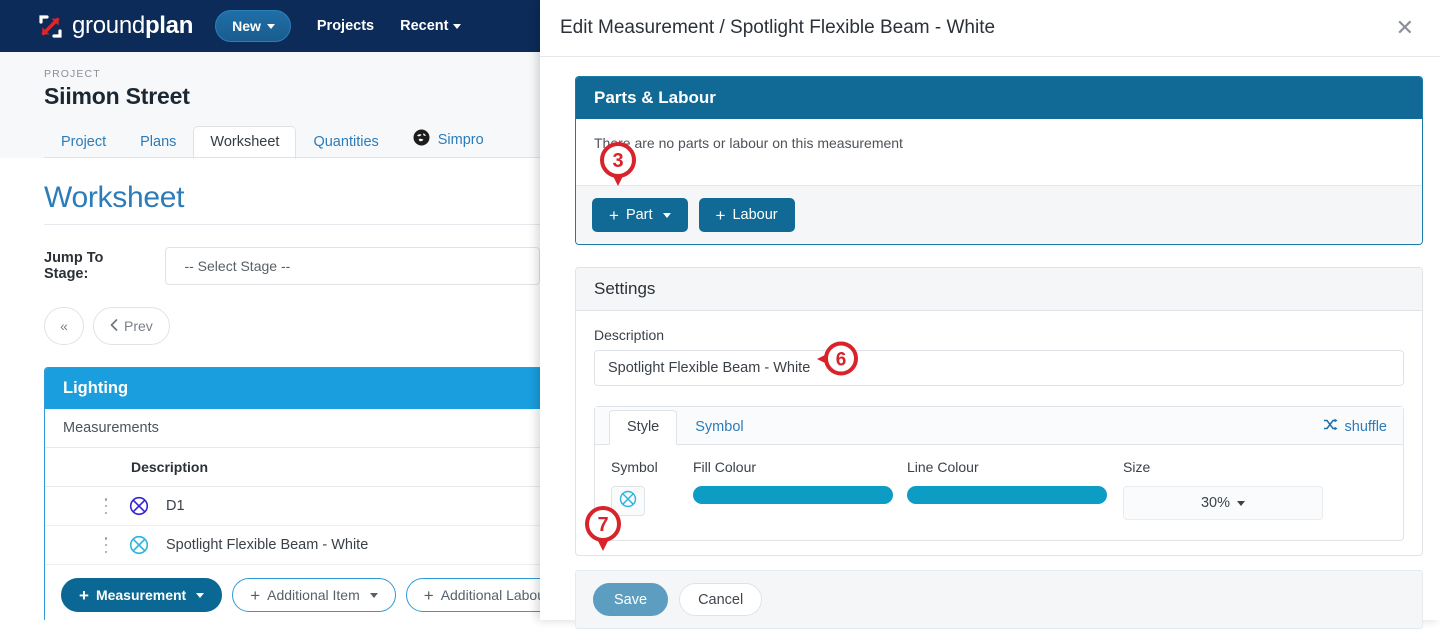 Image resolution: width=1440 pixels, height=629 pixels. Describe the element at coordinates (1405, 28) in the screenshot. I see `close-icon: ✕` at that location.